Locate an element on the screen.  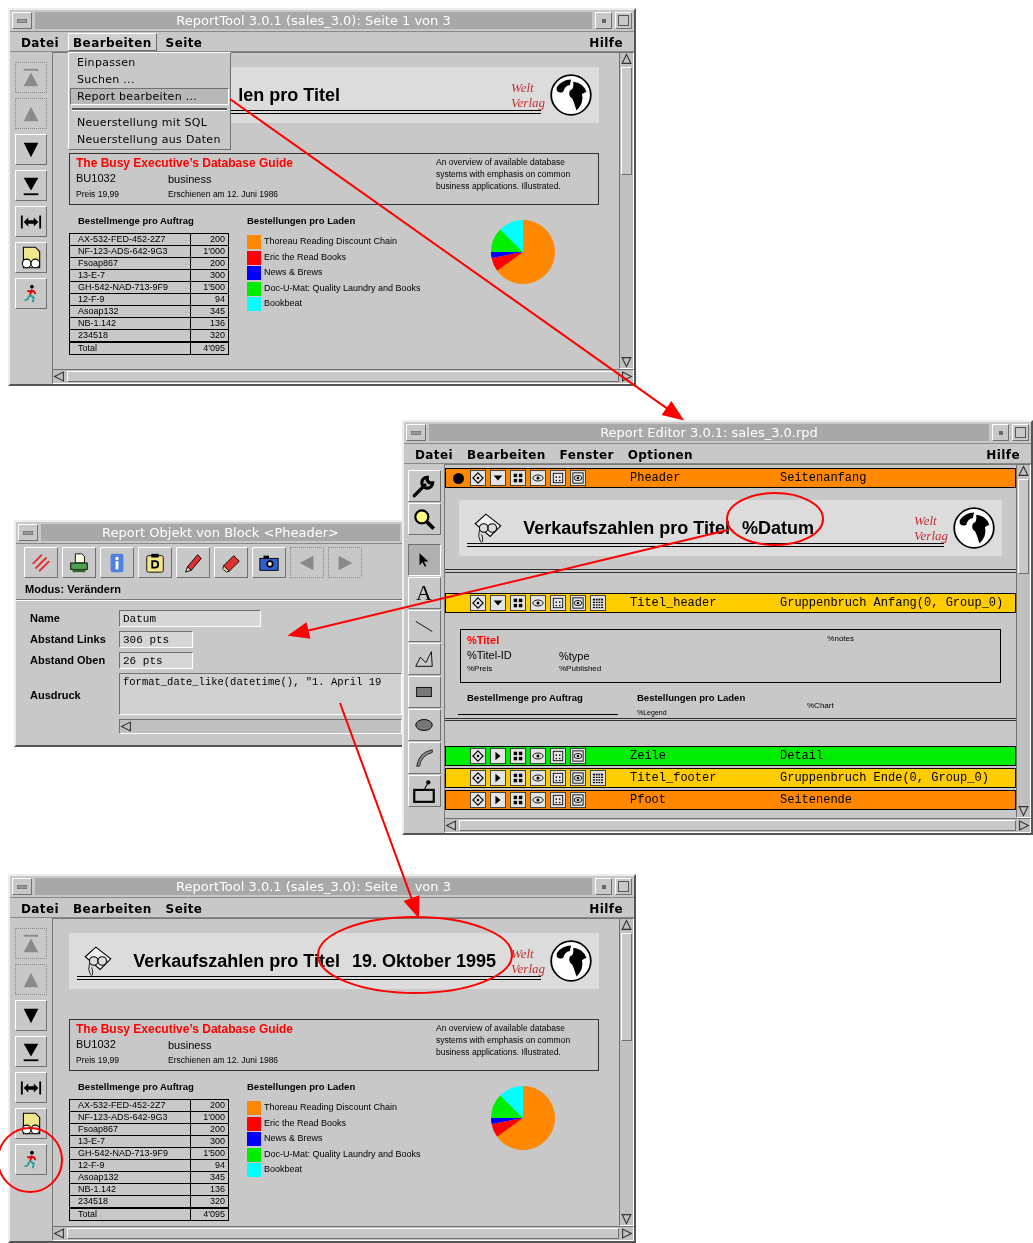
band-bar: Pfoot Seitenende is located at coordinates (730, 800).